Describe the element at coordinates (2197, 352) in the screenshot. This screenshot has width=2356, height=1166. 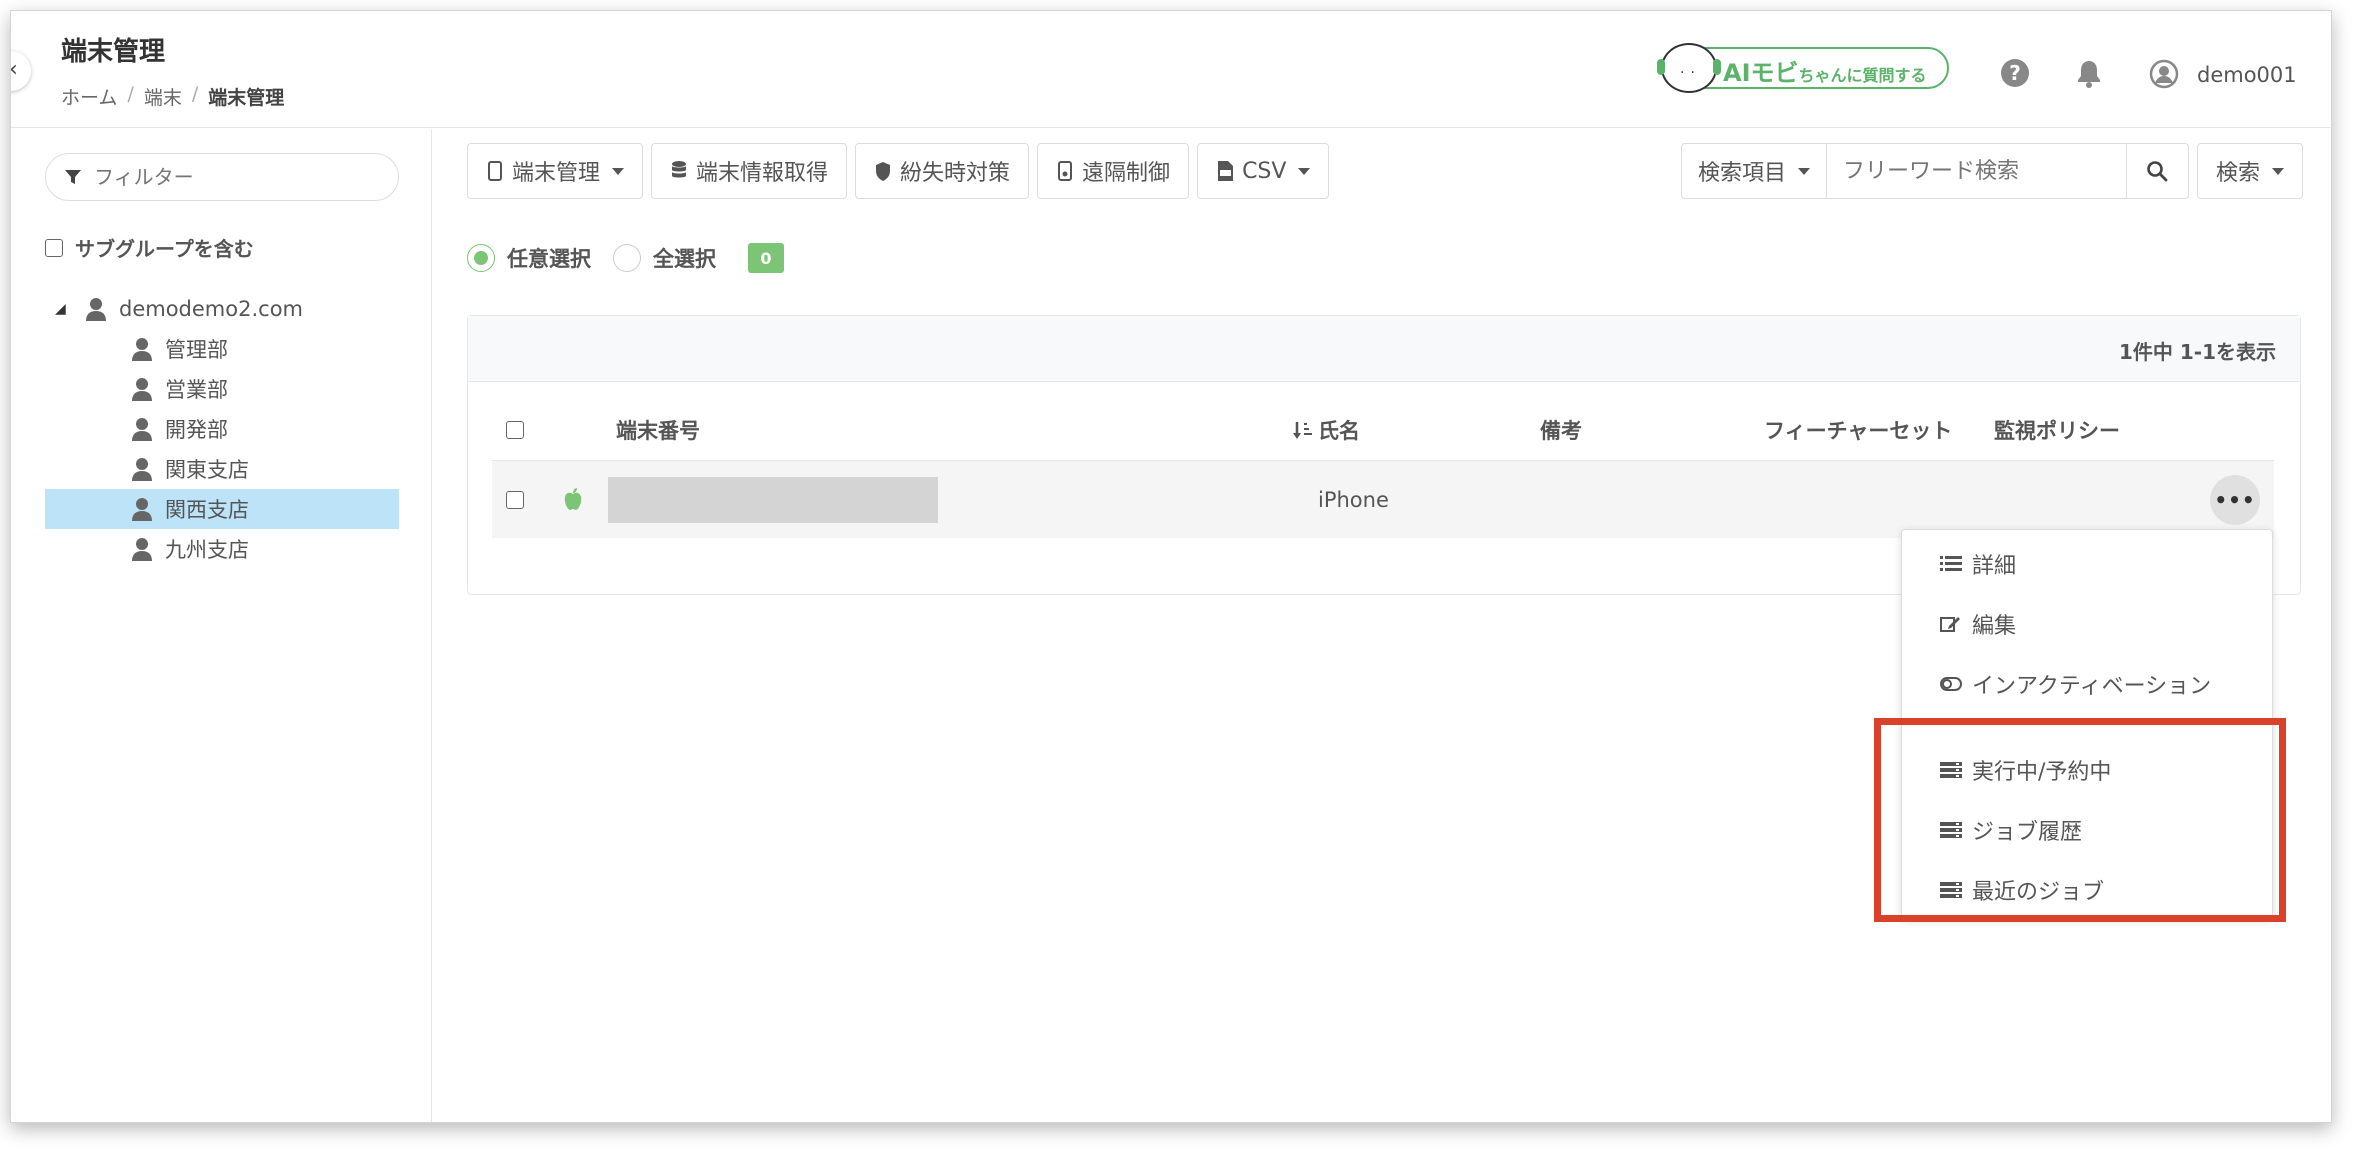
I see `result-count: 1件中 1-1を表示` at that location.